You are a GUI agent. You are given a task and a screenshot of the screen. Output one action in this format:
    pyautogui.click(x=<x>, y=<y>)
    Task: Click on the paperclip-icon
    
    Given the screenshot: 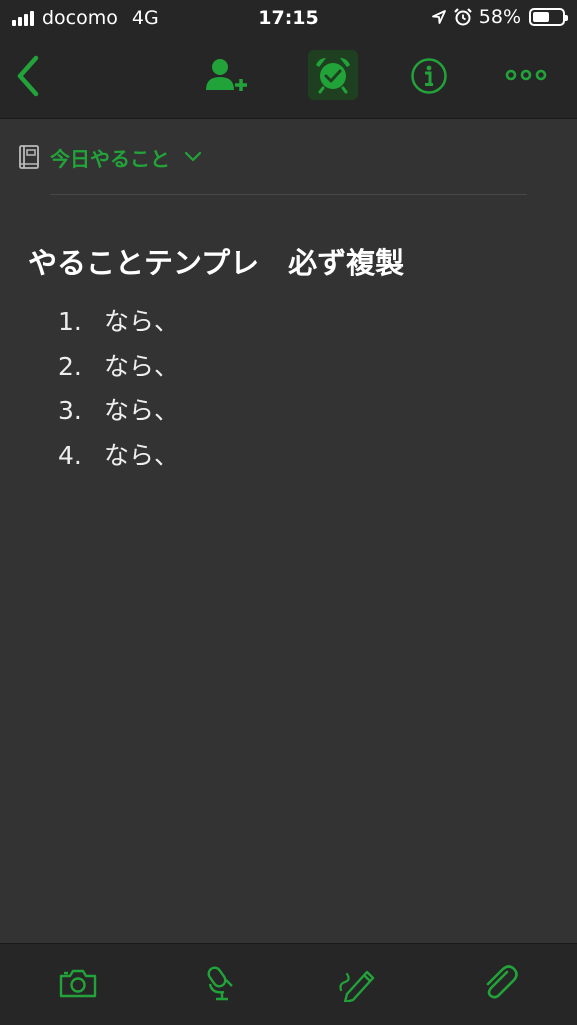 What is the action you would take?
    pyautogui.click(x=502, y=982)
    